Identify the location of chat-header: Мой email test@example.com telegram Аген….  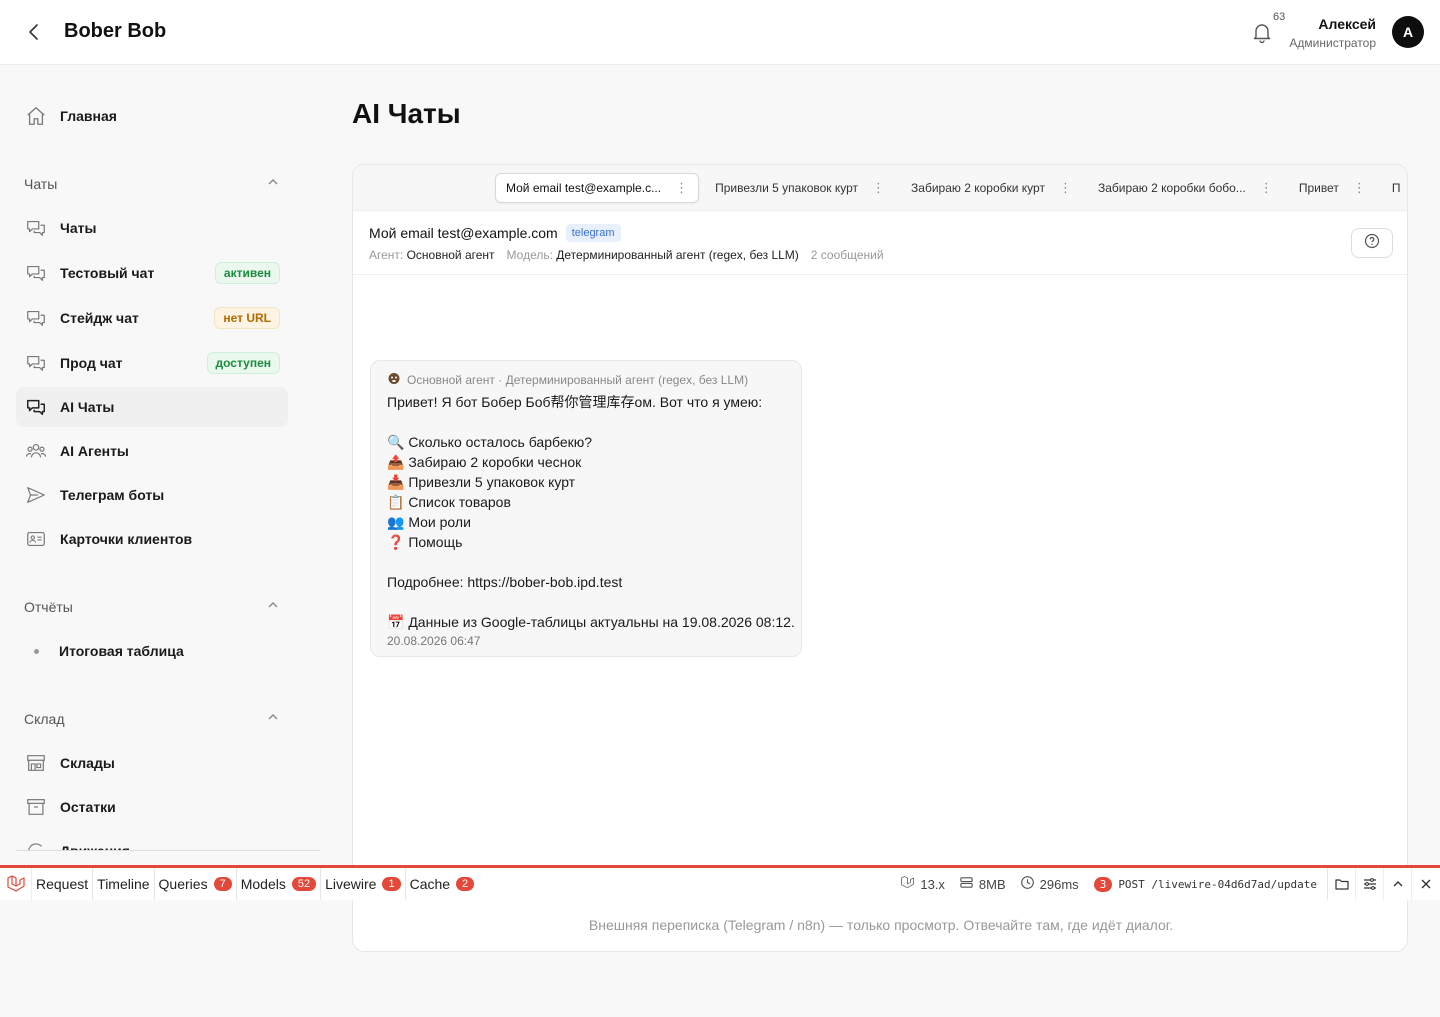
(880, 243).